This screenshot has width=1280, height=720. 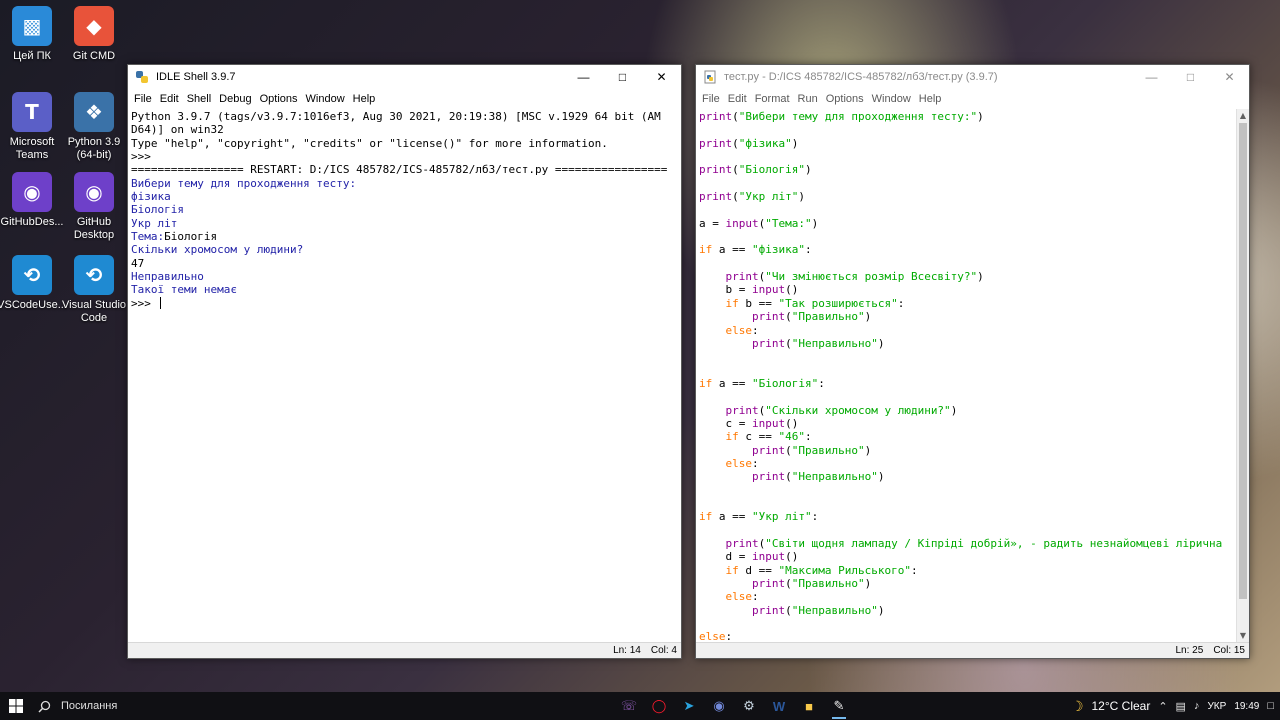 What do you see at coordinates (32, 26) in the screenshot?
I see `this-pc-icon: ▩` at bounding box center [32, 26].